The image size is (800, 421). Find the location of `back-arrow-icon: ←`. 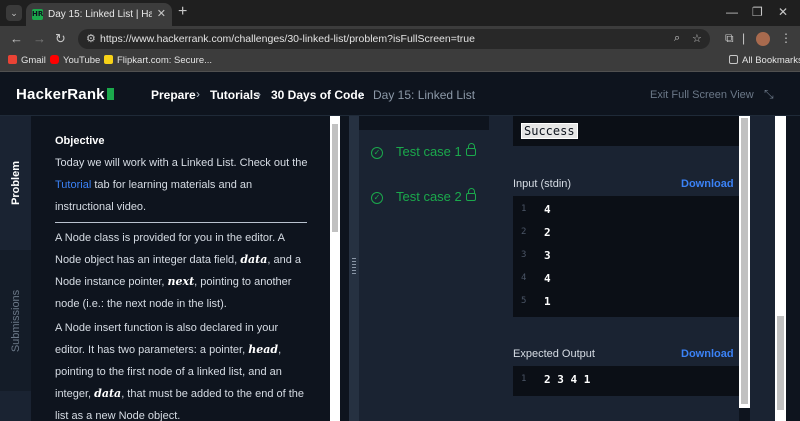

back-arrow-icon: ← is located at coordinates (16, 38).